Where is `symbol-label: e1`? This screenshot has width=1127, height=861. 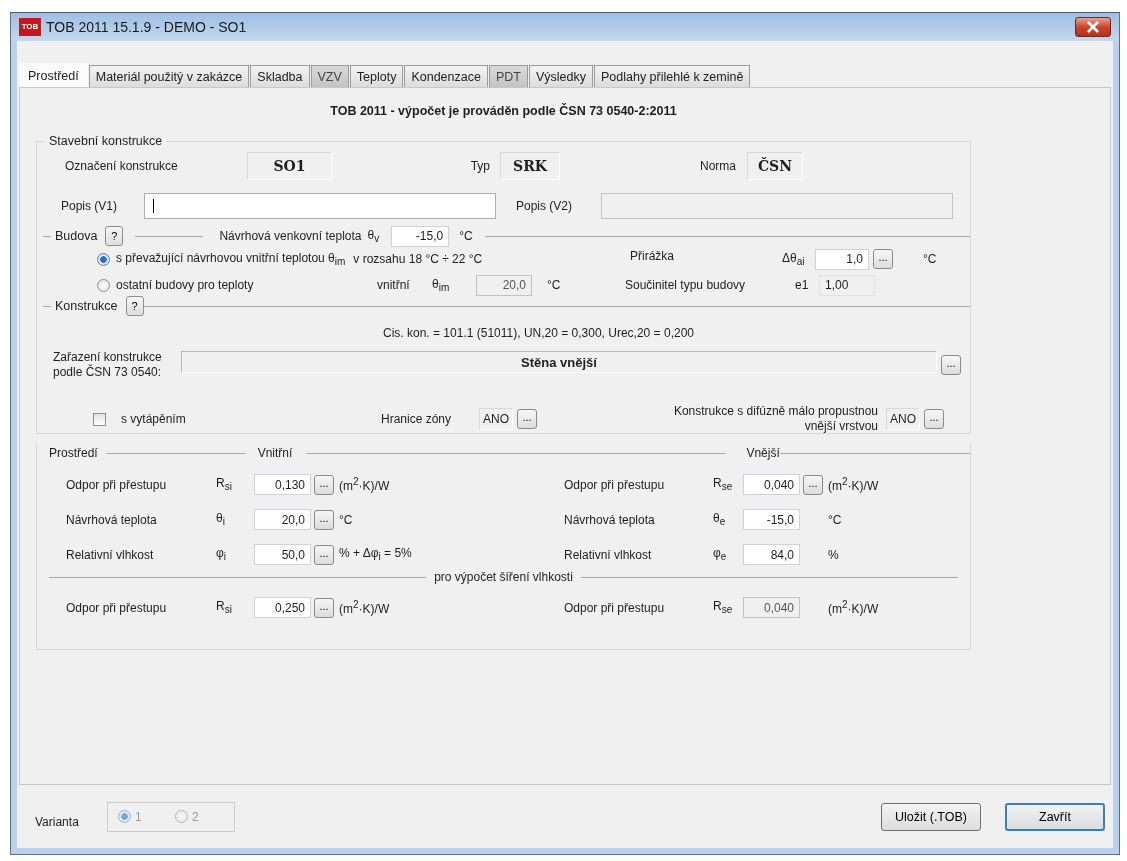
symbol-label: e1 is located at coordinates (802, 285).